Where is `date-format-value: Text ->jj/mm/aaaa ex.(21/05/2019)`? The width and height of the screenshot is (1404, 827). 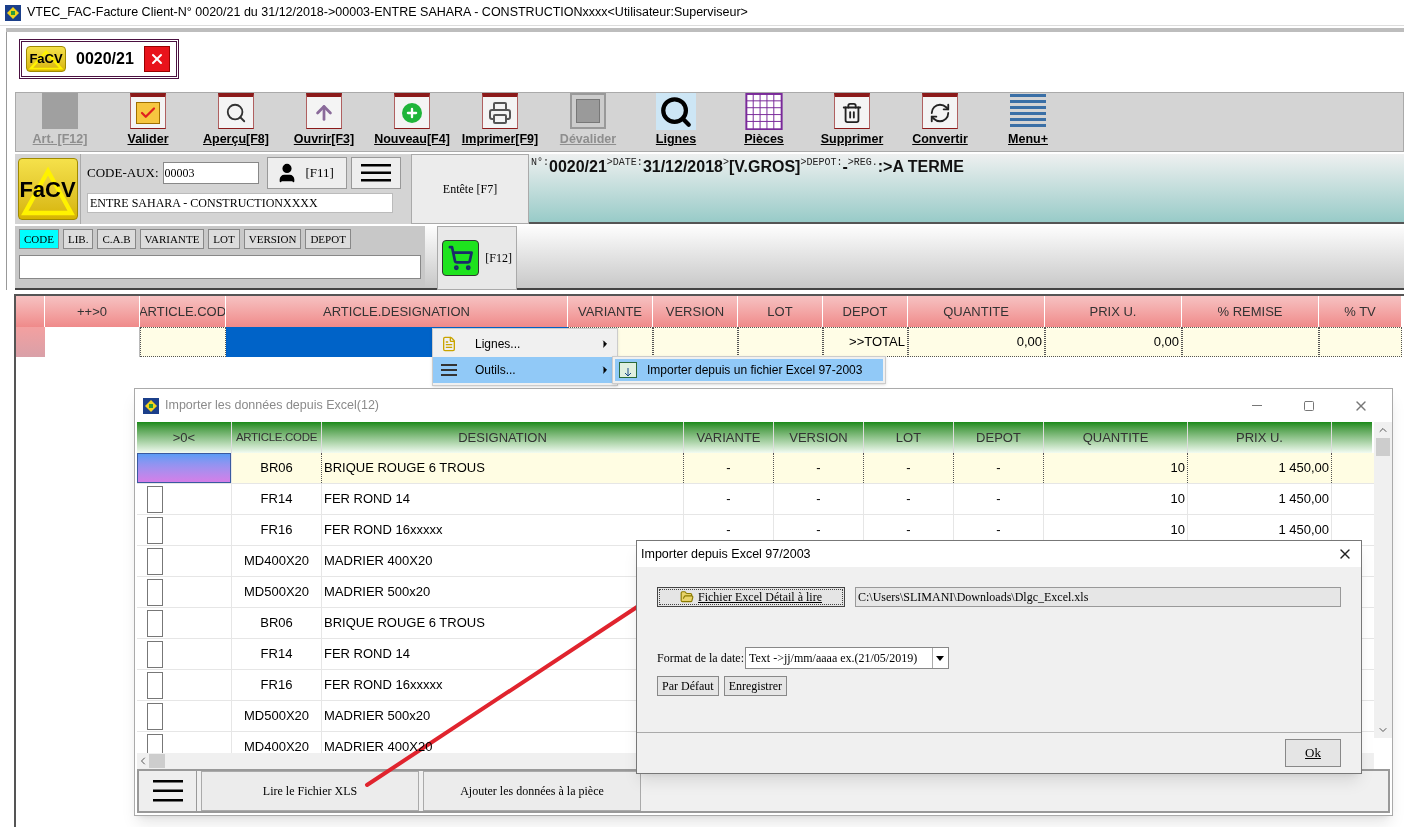 date-format-value: Text ->jj/mm/aaaa ex.(21/05/2019) is located at coordinates (833, 658).